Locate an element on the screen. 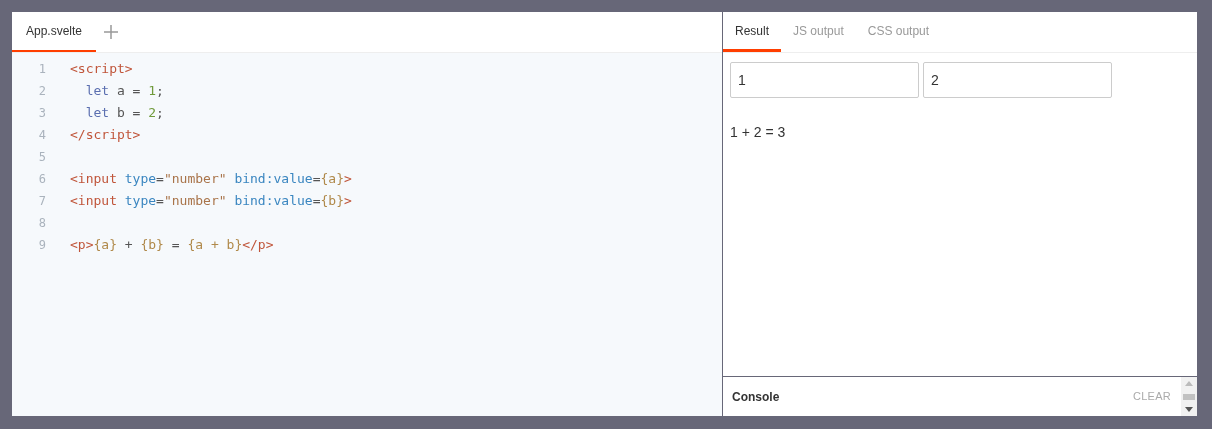 The height and width of the screenshot is (429, 1212). code-line: <input type="number" bind:value={a}> is located at coordinates (211, 179).